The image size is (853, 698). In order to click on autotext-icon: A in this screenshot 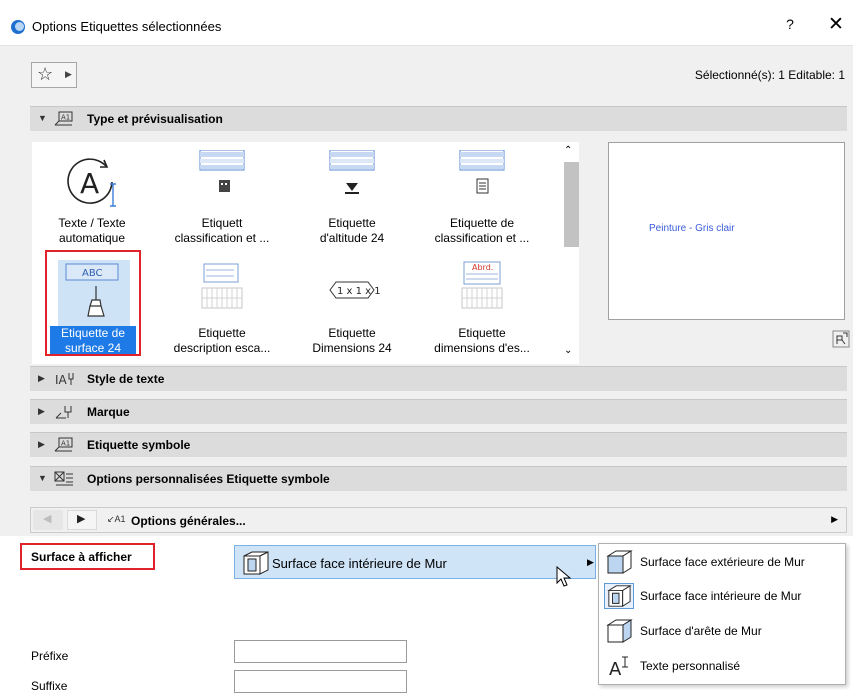, I will do `click(91, 182)`.